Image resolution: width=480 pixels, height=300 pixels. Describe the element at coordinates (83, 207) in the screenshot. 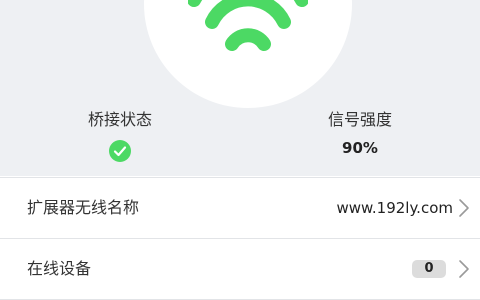

I see `row-extender-ssid-label: 扩展器无线名称` at that location.